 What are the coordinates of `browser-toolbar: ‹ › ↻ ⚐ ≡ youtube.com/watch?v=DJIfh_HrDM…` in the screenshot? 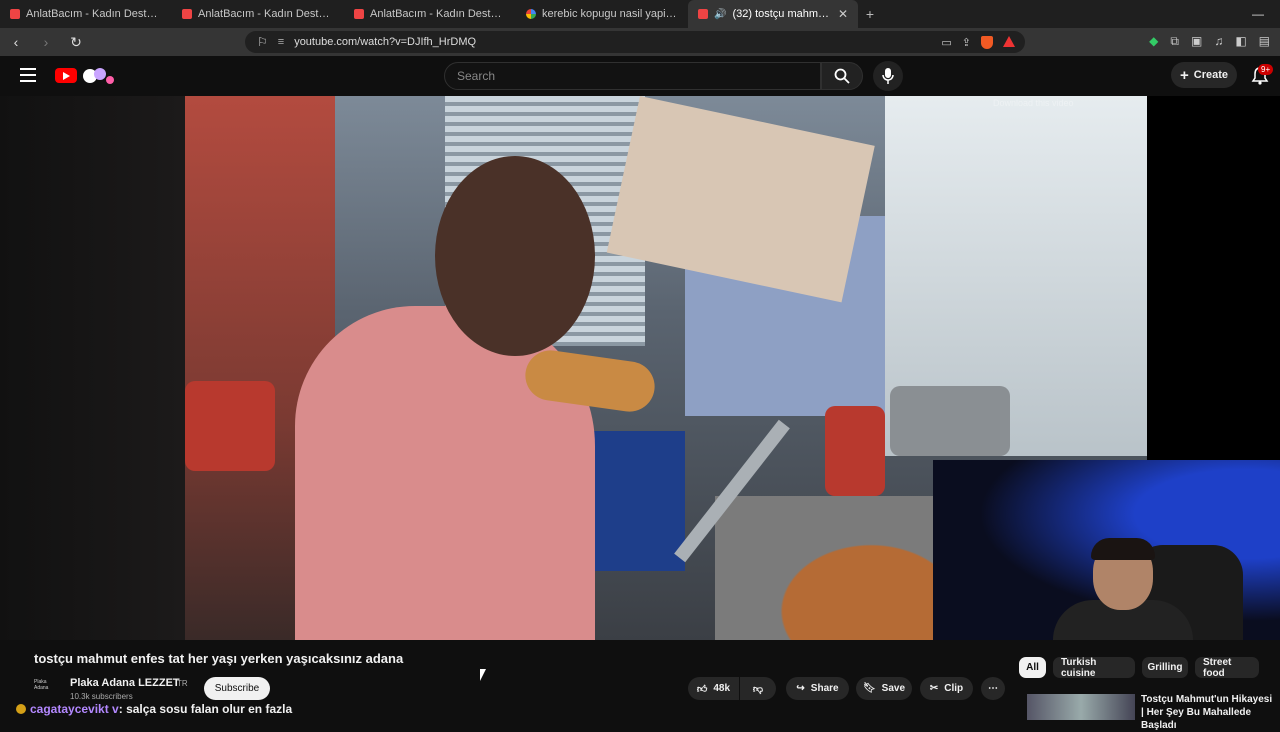 It's located at (640, 42).